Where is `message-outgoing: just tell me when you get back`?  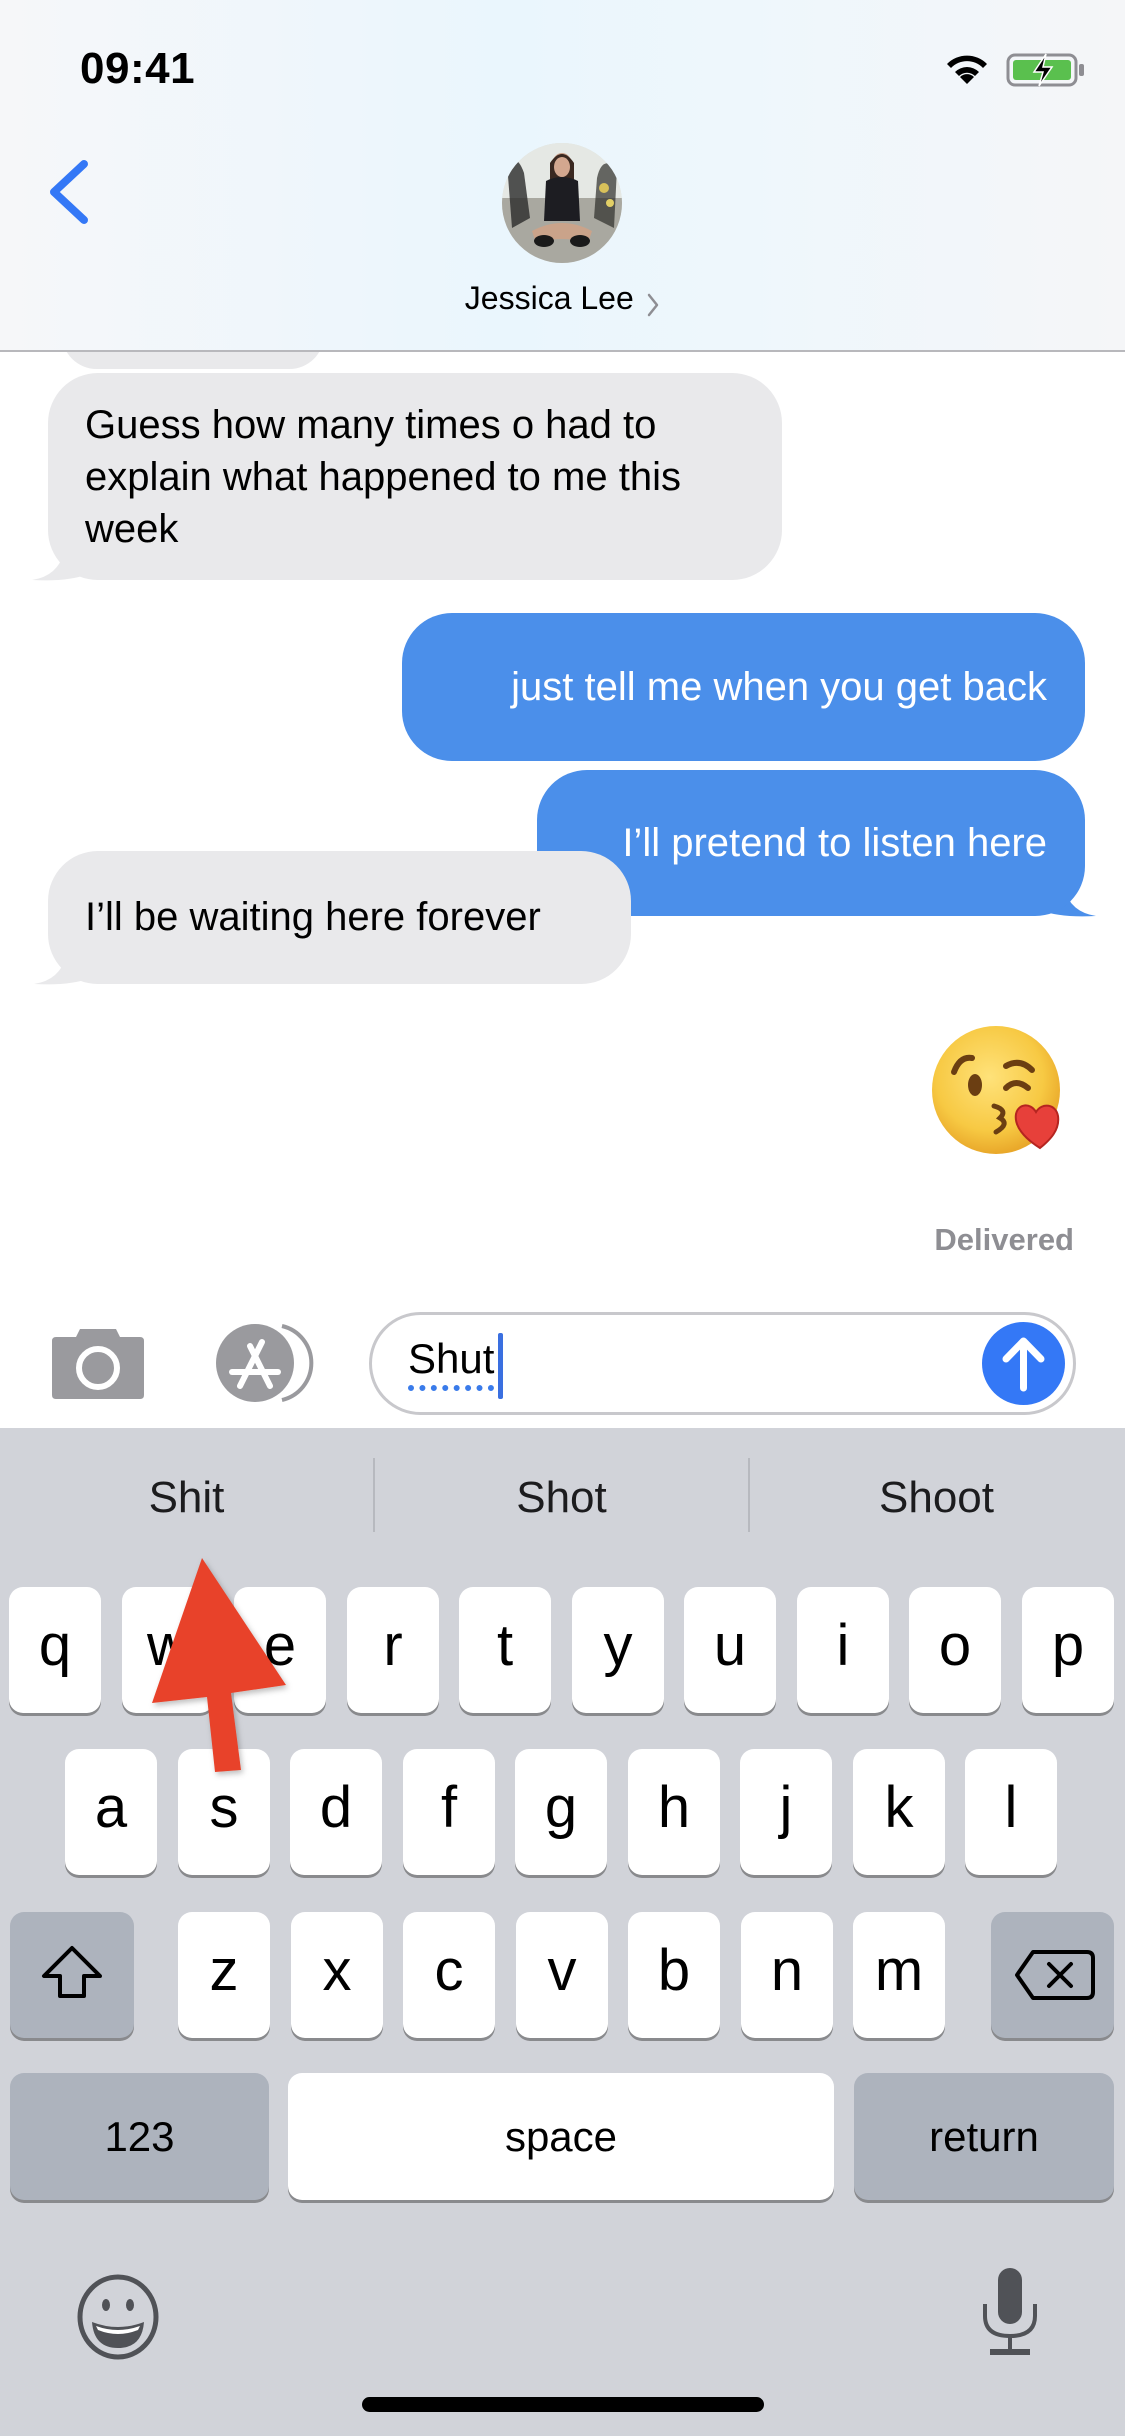
message-outgoing: just tell me when you get back is located at coordinates (743, 687).